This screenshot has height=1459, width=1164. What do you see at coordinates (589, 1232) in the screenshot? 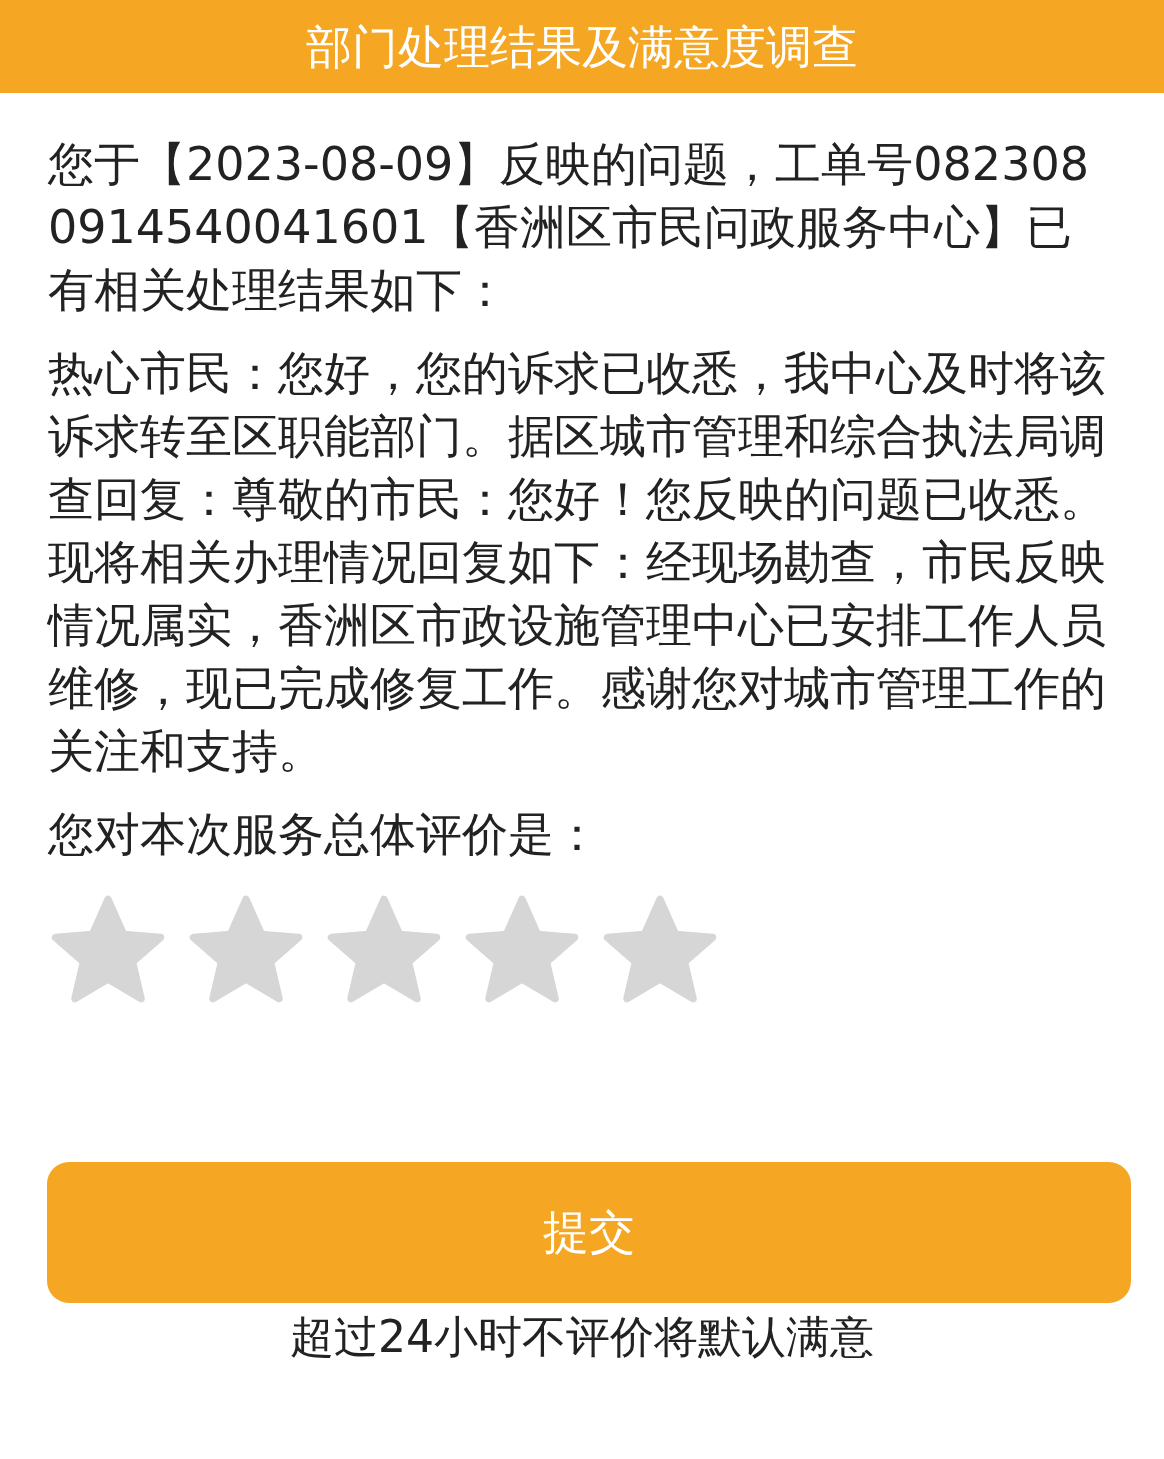
I see `submit-button: 提交` at bounding box center [589, 1232].